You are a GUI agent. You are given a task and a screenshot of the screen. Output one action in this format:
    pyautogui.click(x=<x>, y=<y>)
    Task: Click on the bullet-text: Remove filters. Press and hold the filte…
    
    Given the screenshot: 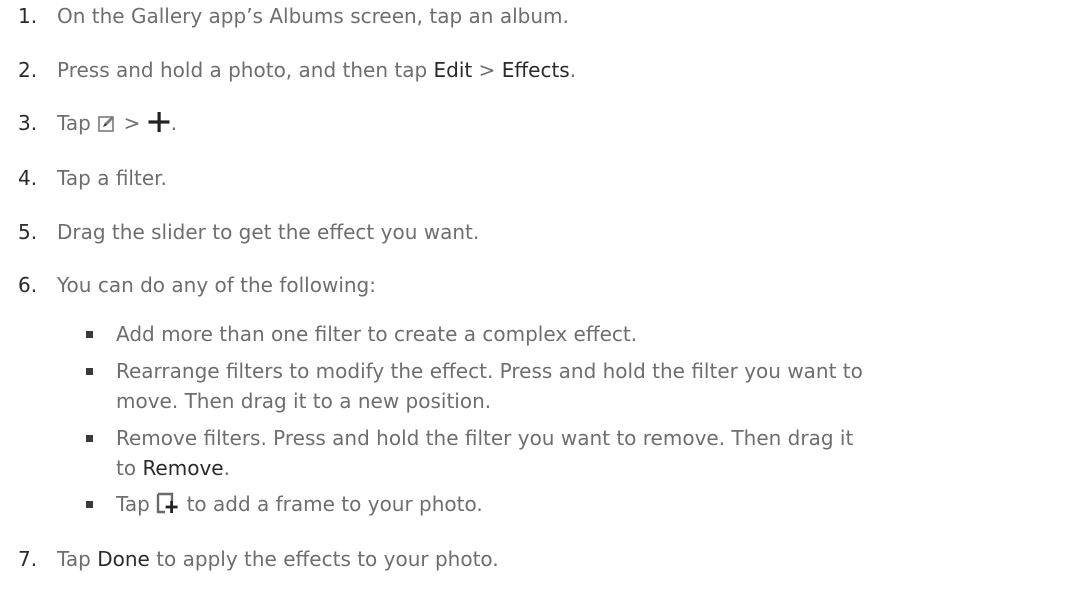 What is the action you would take?
    pyautogui.click(x=485, y=438)
    